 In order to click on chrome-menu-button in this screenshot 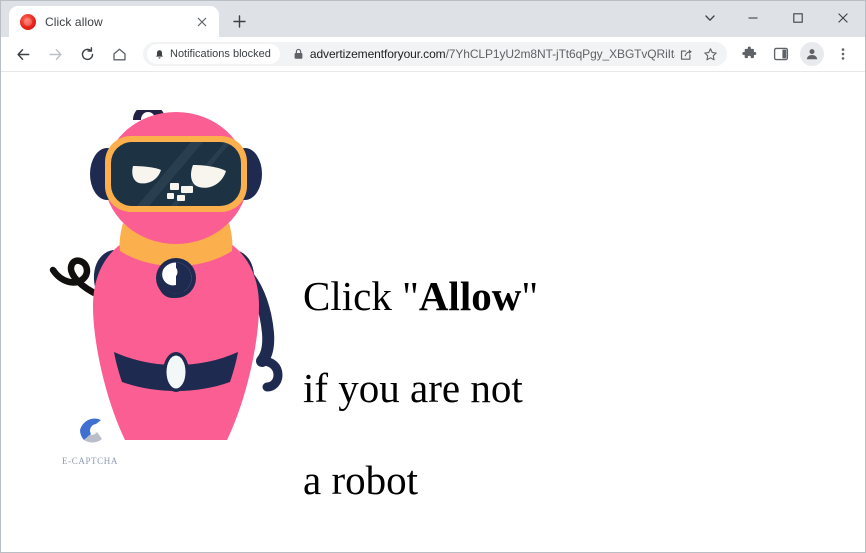, I will do `click(843, 54)`.